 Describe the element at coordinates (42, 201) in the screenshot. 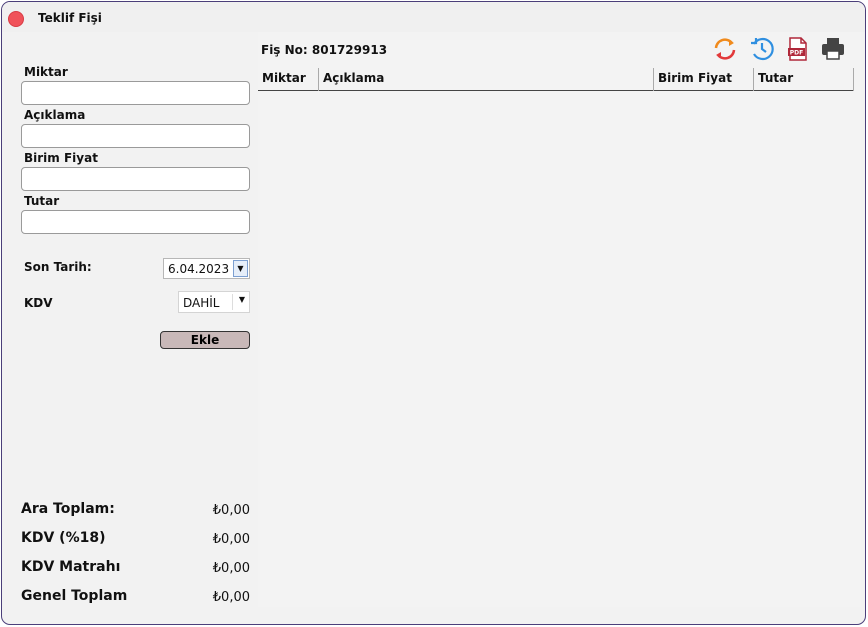

I see `tutar-label: Tutar` at that location.